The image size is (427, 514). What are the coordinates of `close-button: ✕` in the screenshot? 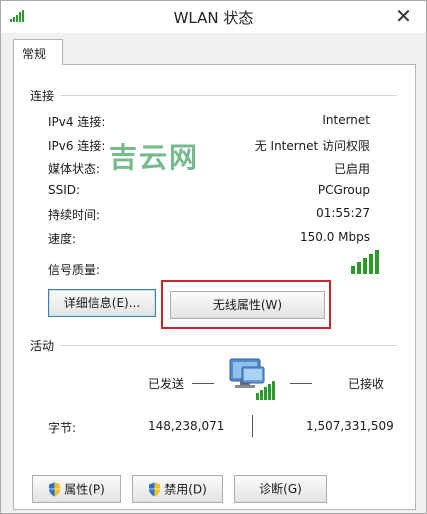 It's located at (403, 16).